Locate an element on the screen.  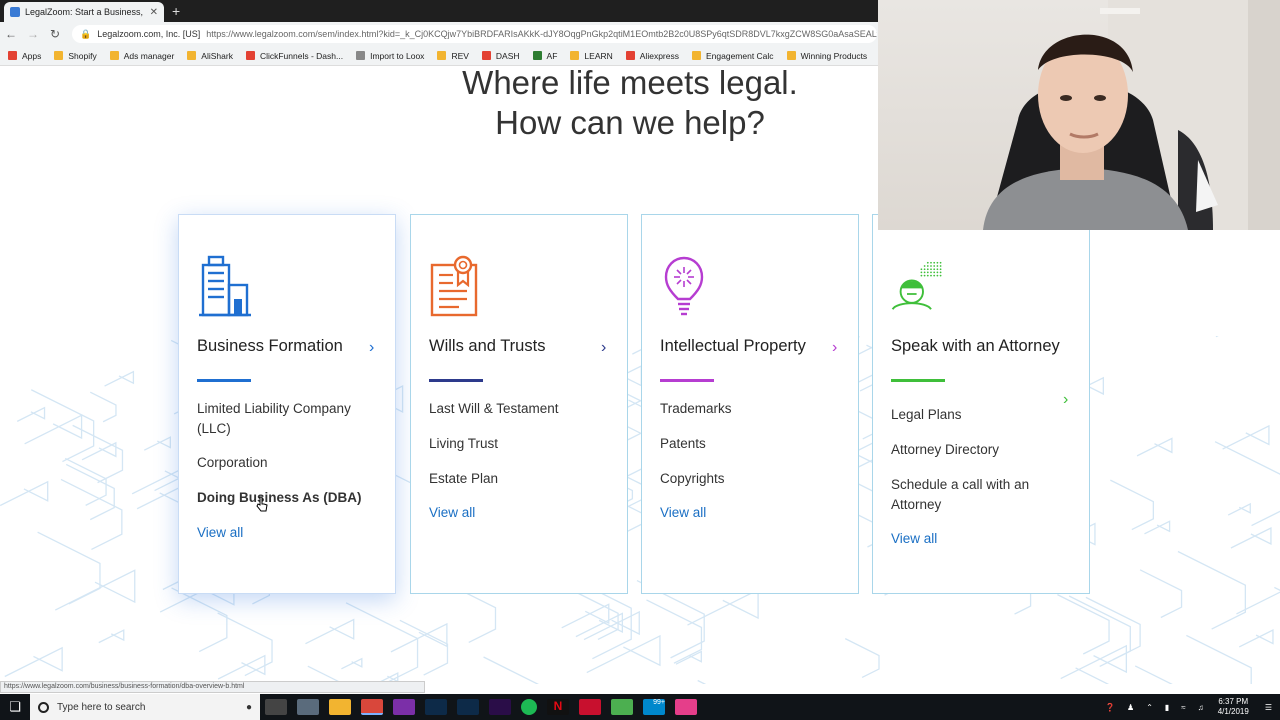
link-corporation: Corporation is located at coordinates (287, 463).